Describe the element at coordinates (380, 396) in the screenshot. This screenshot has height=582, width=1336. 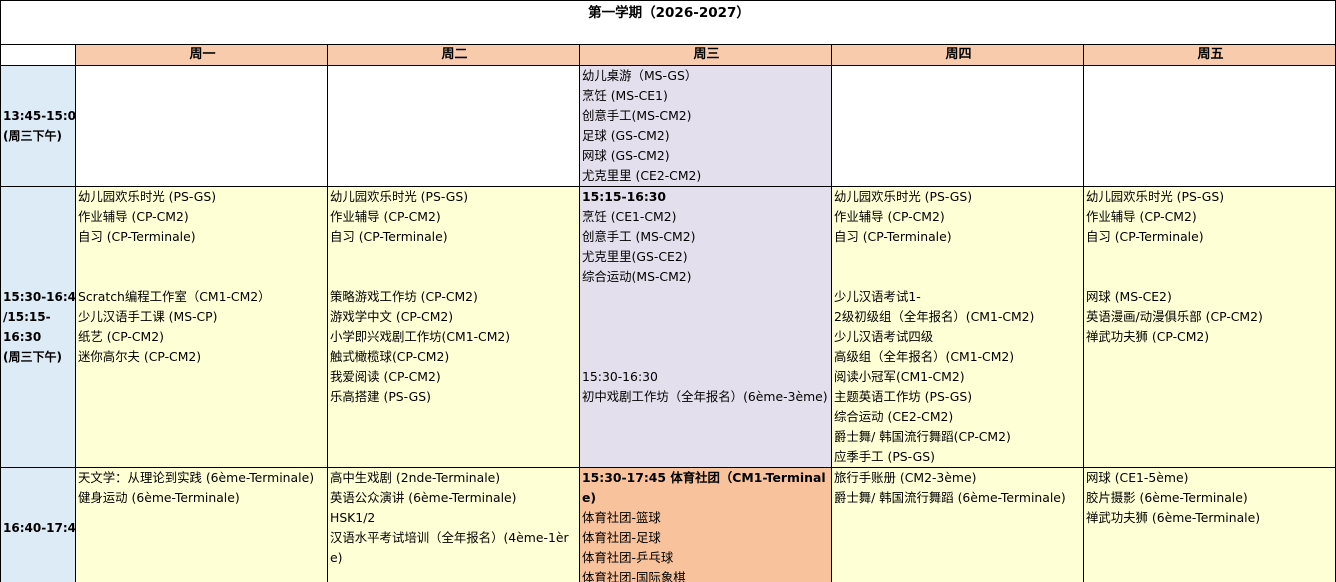
I see `activity-item: 乐高搭建 (PS-GS)` at that location.